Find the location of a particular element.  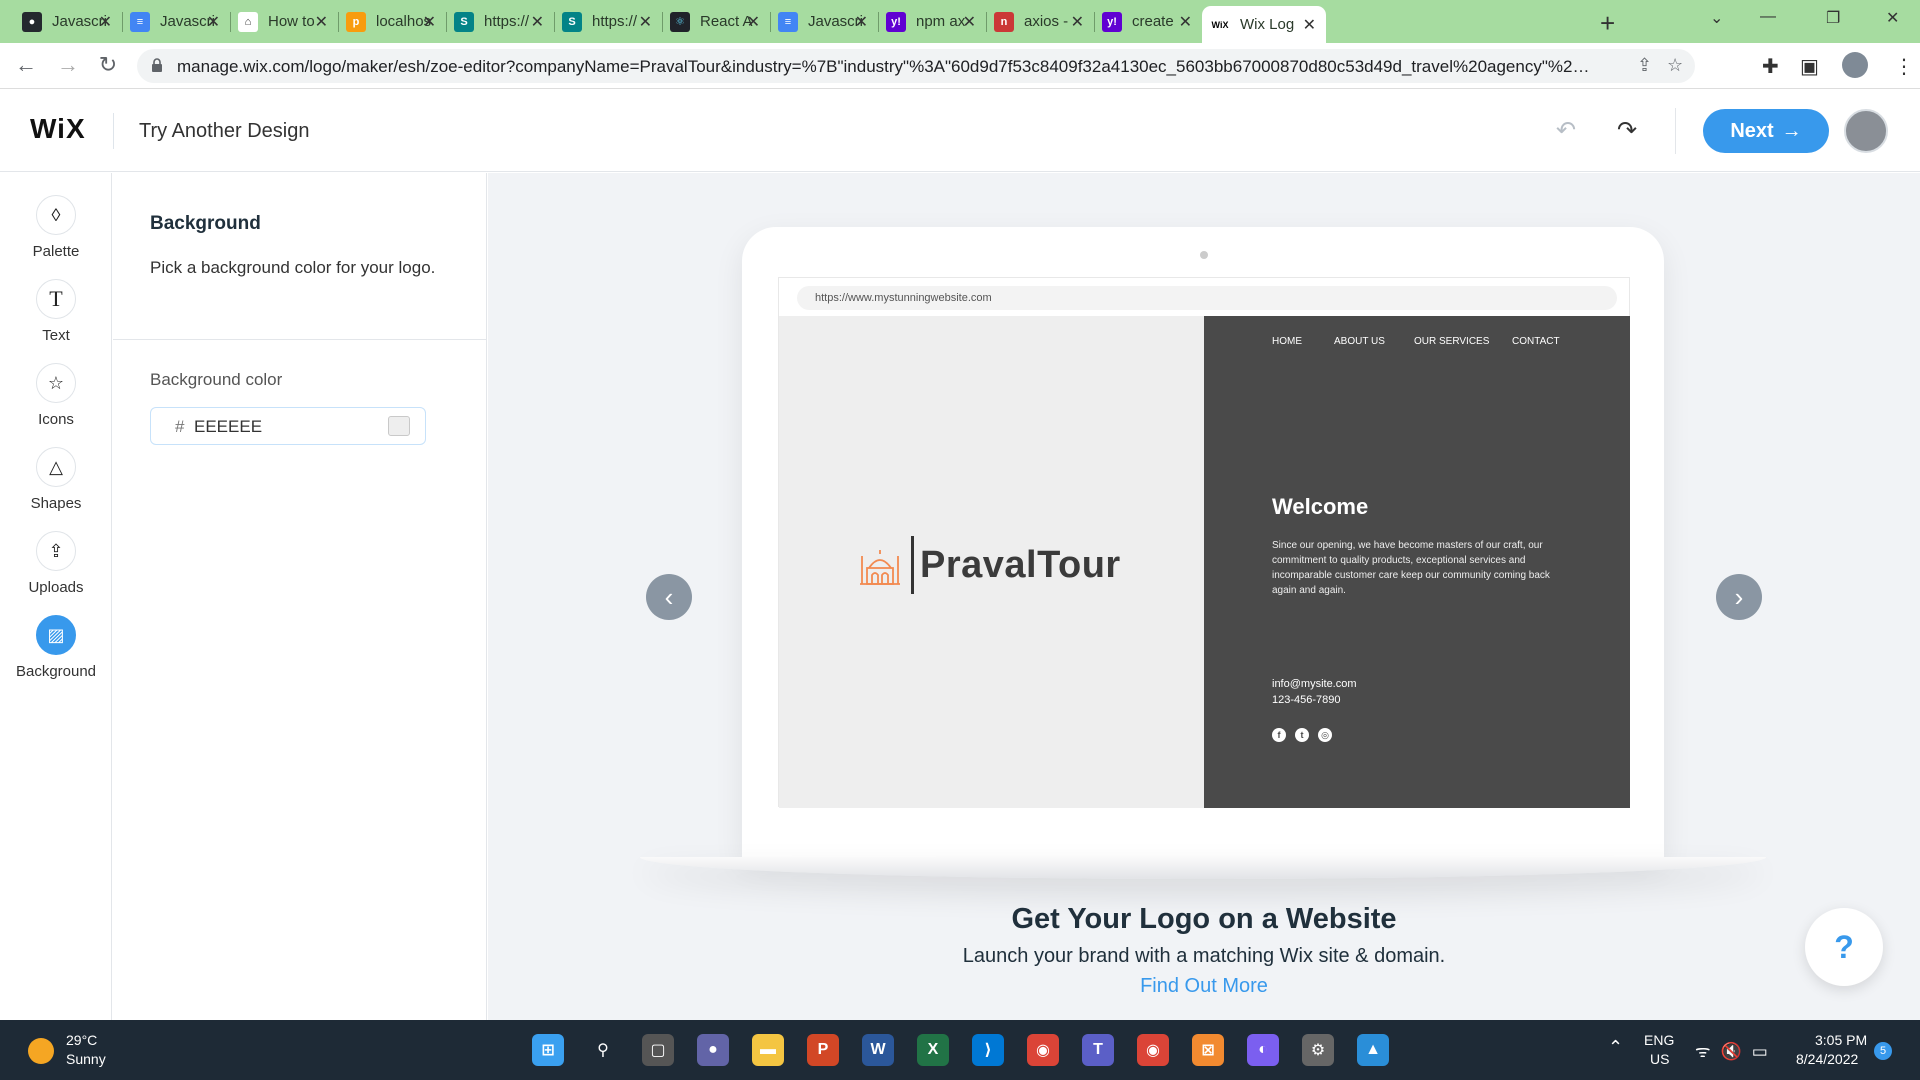

promo-title: Get Your Logo on a Website is located at coordinates (1204, 919).